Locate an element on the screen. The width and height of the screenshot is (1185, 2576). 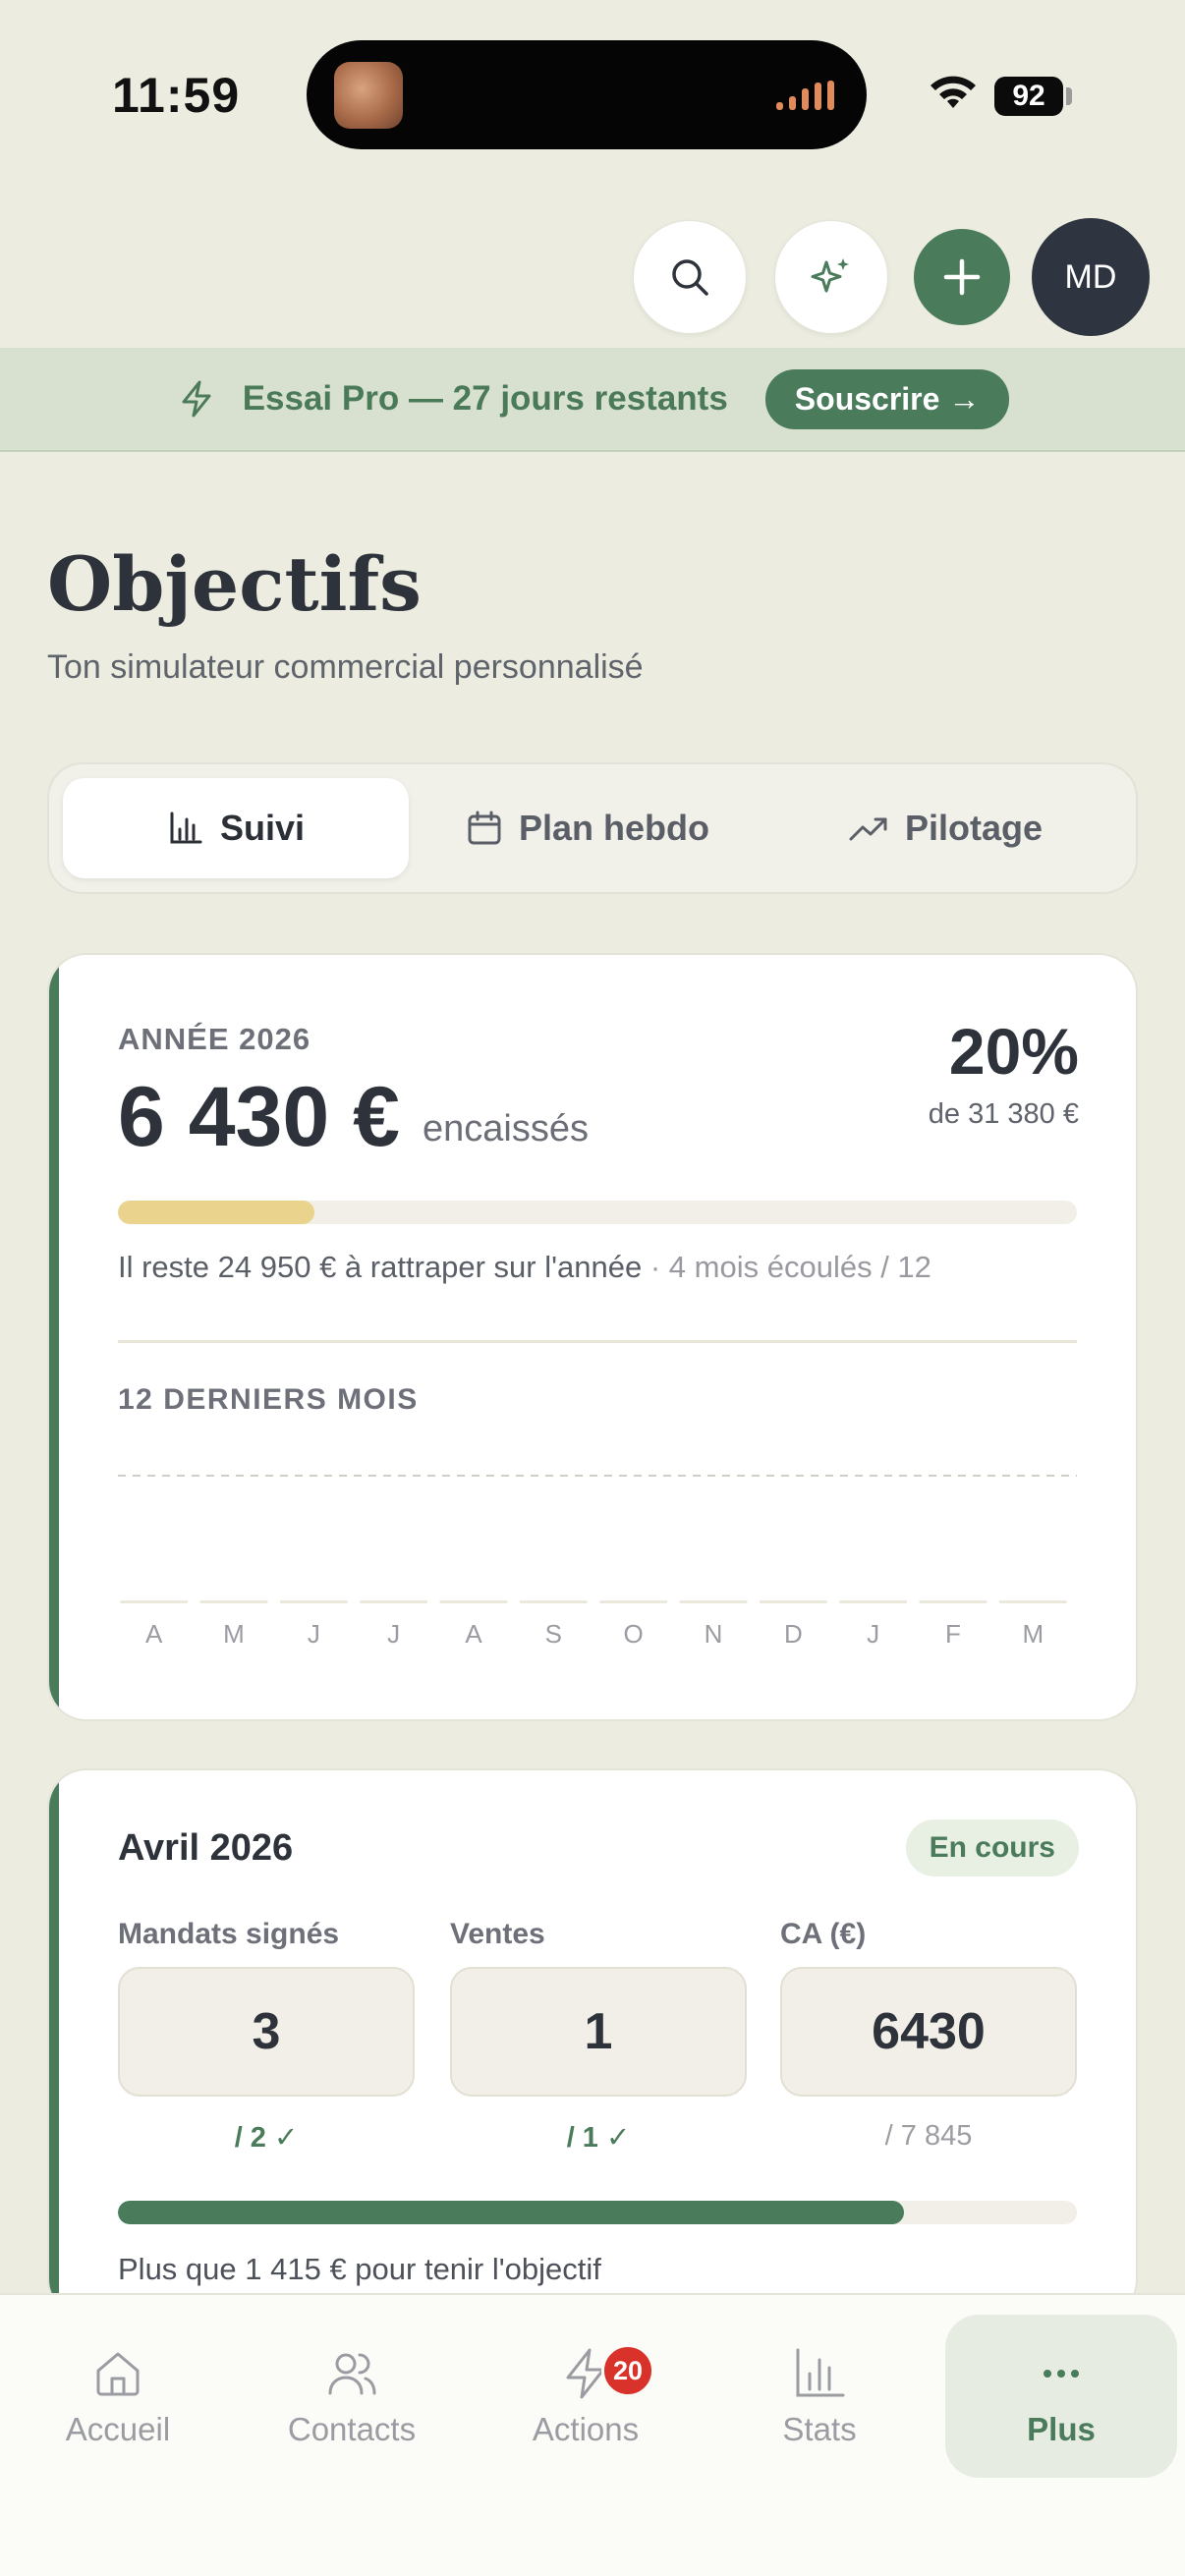
chart-title: 12 DERNIERS MOIS is located at coordinates (268, 1399).